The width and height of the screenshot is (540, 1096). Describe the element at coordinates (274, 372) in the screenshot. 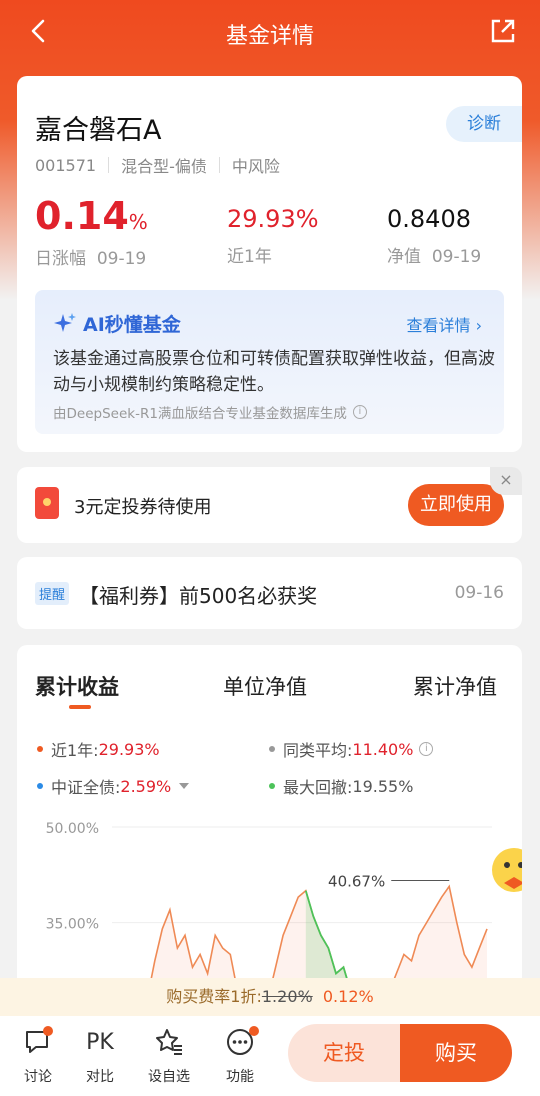

I see `ai-summary-text: 该基金通过高股票仓位和可转债配置获取弹性收益，但高波动与小规模制约策略稳定性。` at that location.